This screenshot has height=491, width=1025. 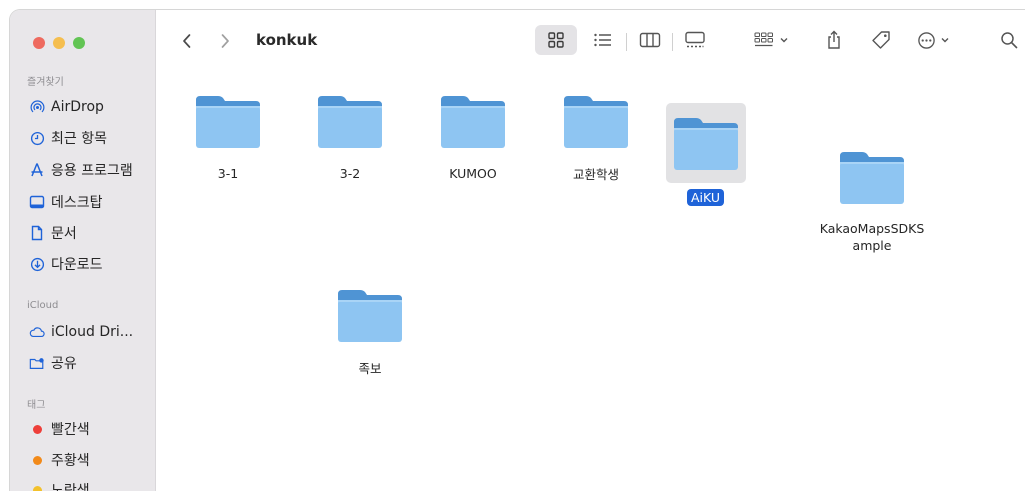 I want to click on sidebar-item-downloads: 다운로드, so click(x=84, y=264).